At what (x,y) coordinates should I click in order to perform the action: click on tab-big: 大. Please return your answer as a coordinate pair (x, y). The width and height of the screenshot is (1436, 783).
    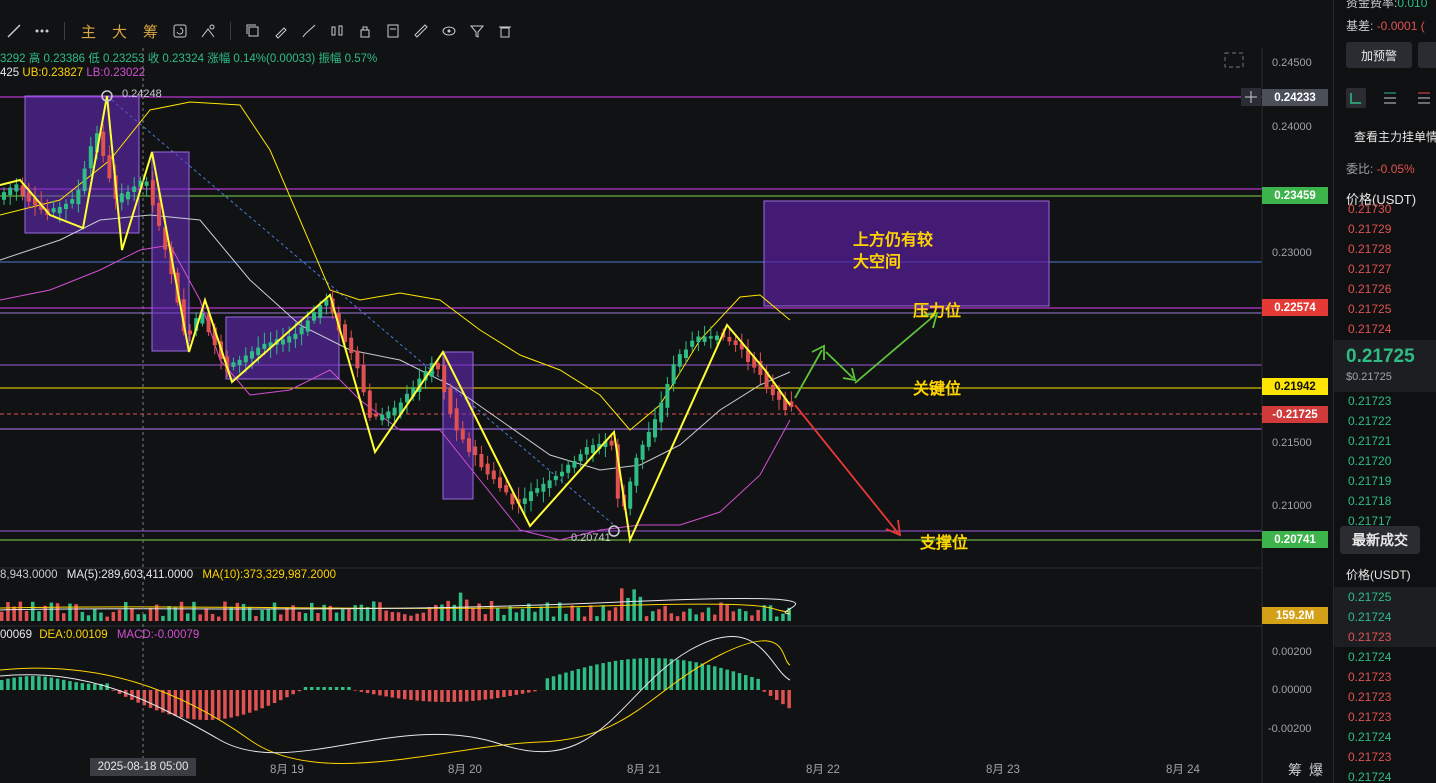
    Looking at the image, I should click on (119, 31).